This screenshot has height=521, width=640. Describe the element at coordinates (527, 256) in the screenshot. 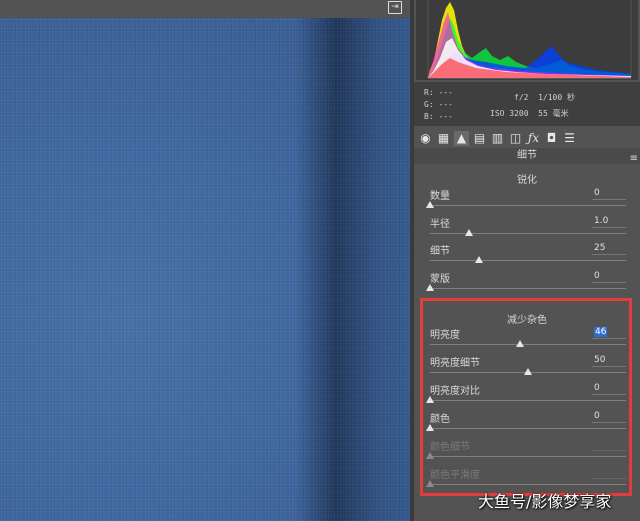

I see `slider-row: 细节 25` at that location.